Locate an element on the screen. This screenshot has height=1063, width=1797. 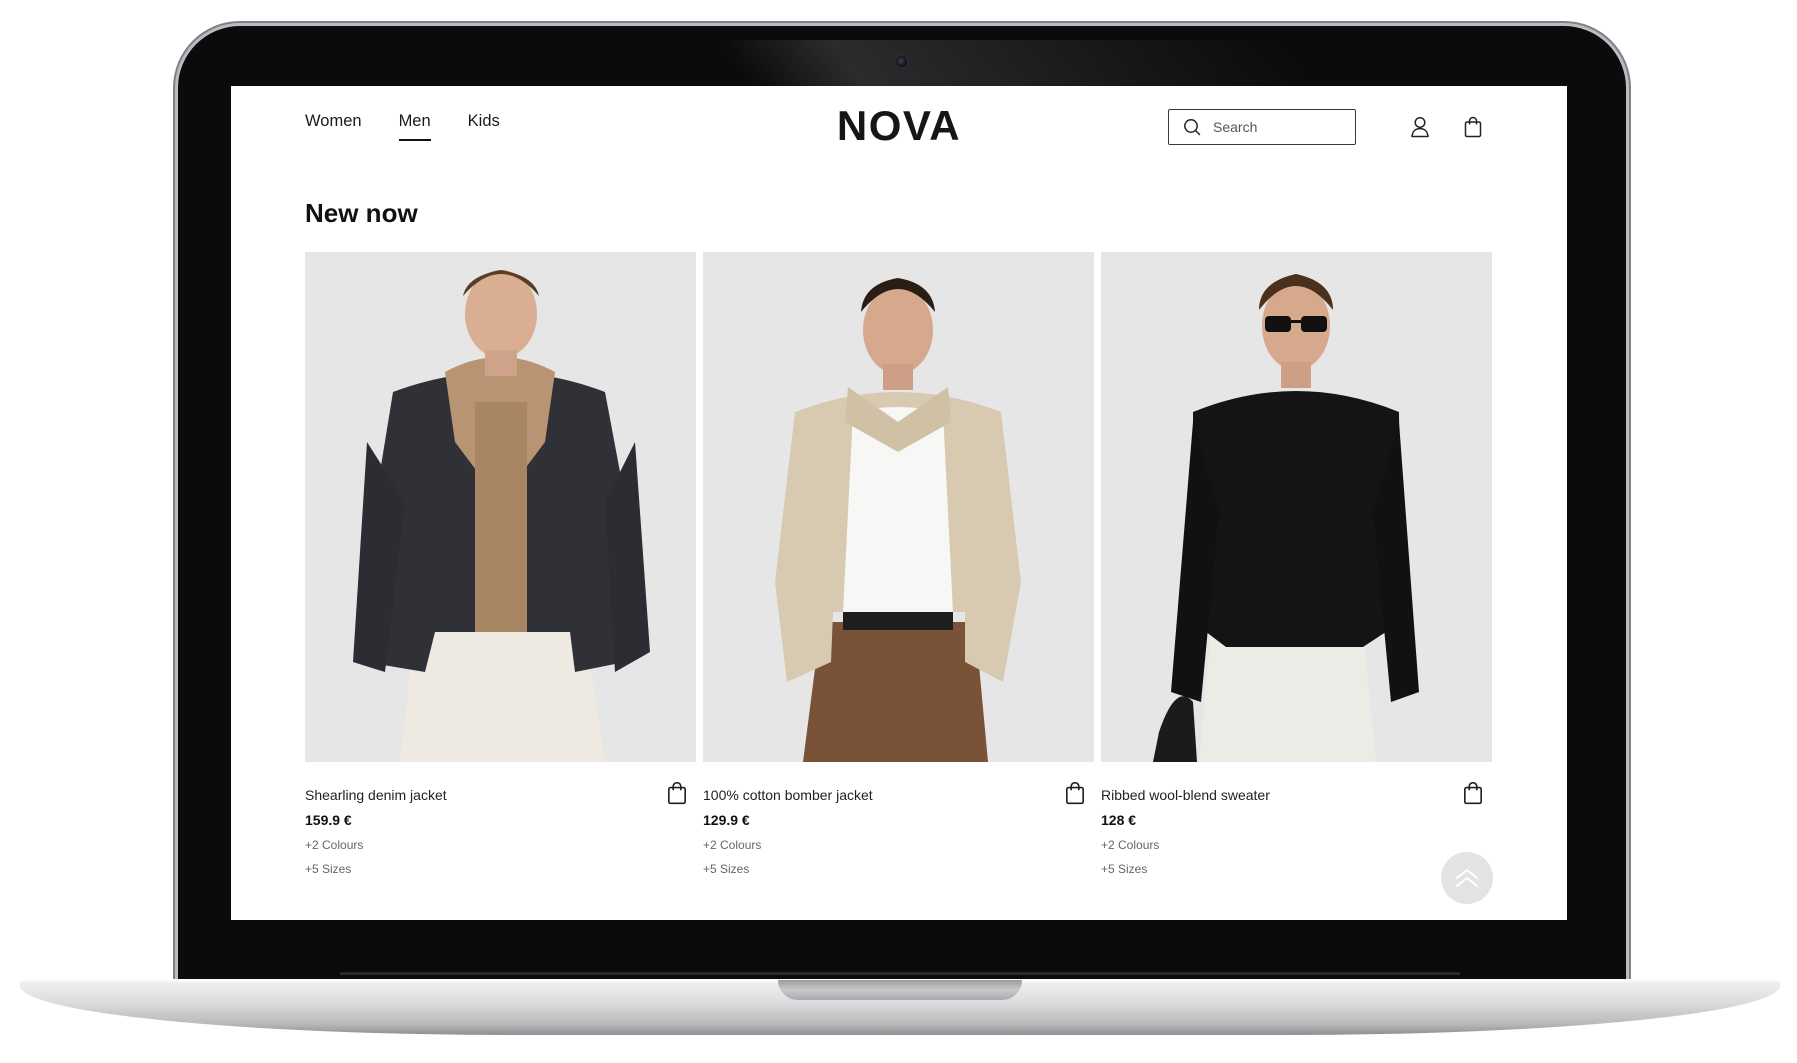
main-nav: Women Men Kids is located at coordinates (402, 126).